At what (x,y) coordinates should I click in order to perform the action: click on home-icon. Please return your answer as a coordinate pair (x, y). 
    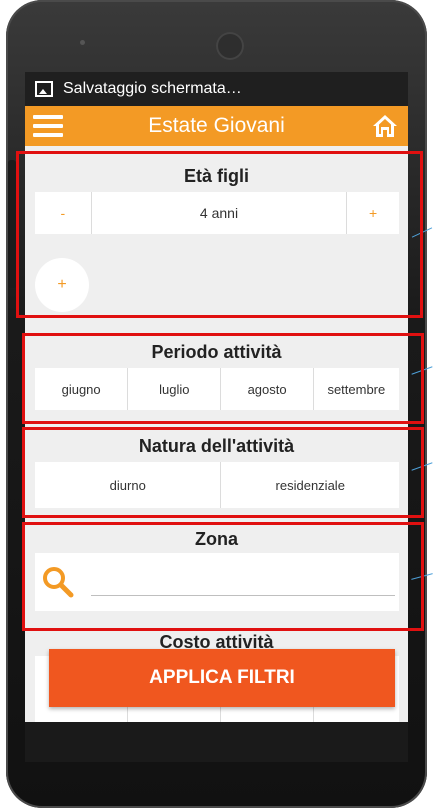
    Looking at the image, I should click on (385, 126).